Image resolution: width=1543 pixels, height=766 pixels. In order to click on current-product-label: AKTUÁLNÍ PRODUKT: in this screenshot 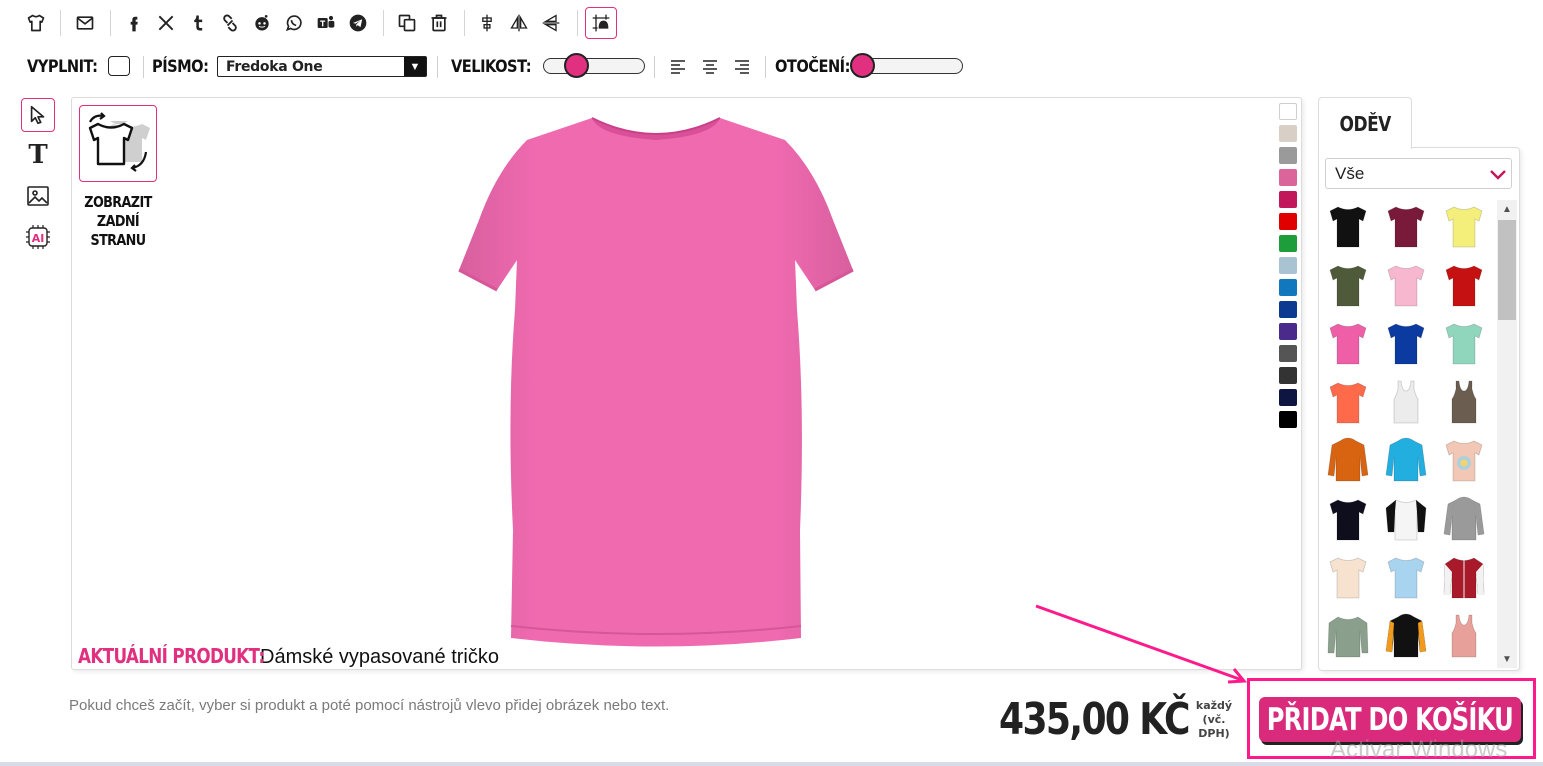, I will do `click(171, 656)`.